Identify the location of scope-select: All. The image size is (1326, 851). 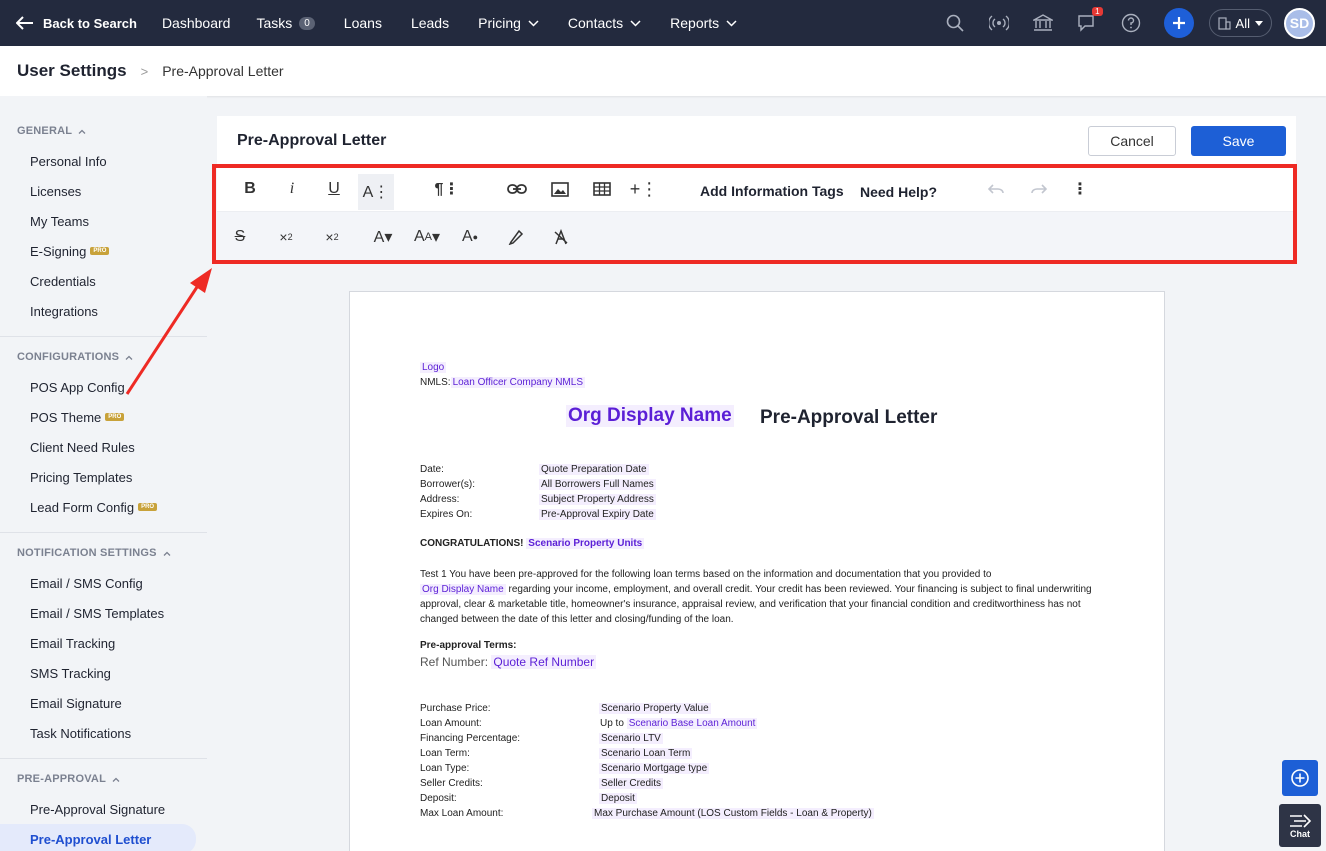
(1240, 23).